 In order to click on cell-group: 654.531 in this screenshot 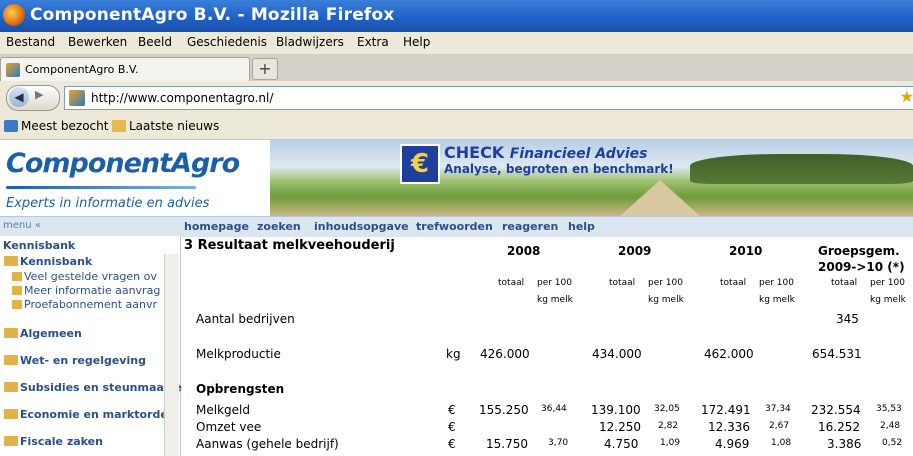, I will do `click(837, 354)`.